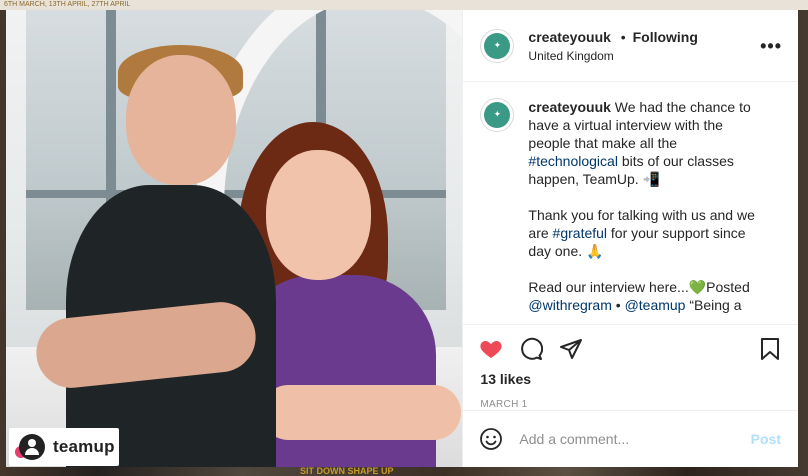 The image size is (808, 476). I want to click on likes-count: 13 likes, so click(630, 379).